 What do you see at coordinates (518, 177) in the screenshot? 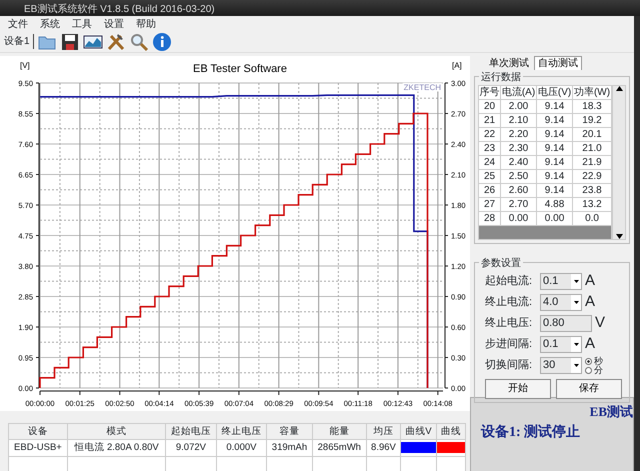
I see `table-cell: 2.50` at bounding box center [518, 177].